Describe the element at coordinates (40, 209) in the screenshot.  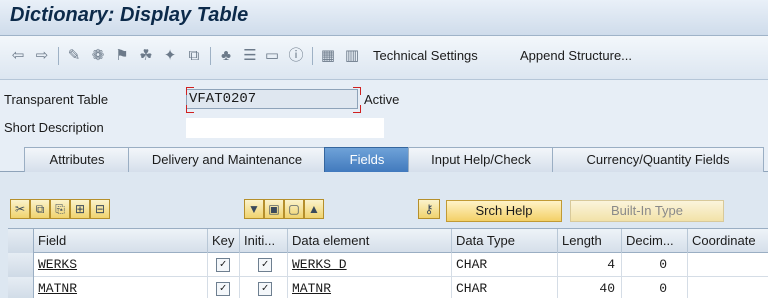
I see `copy-icon: ⧉` at that location.